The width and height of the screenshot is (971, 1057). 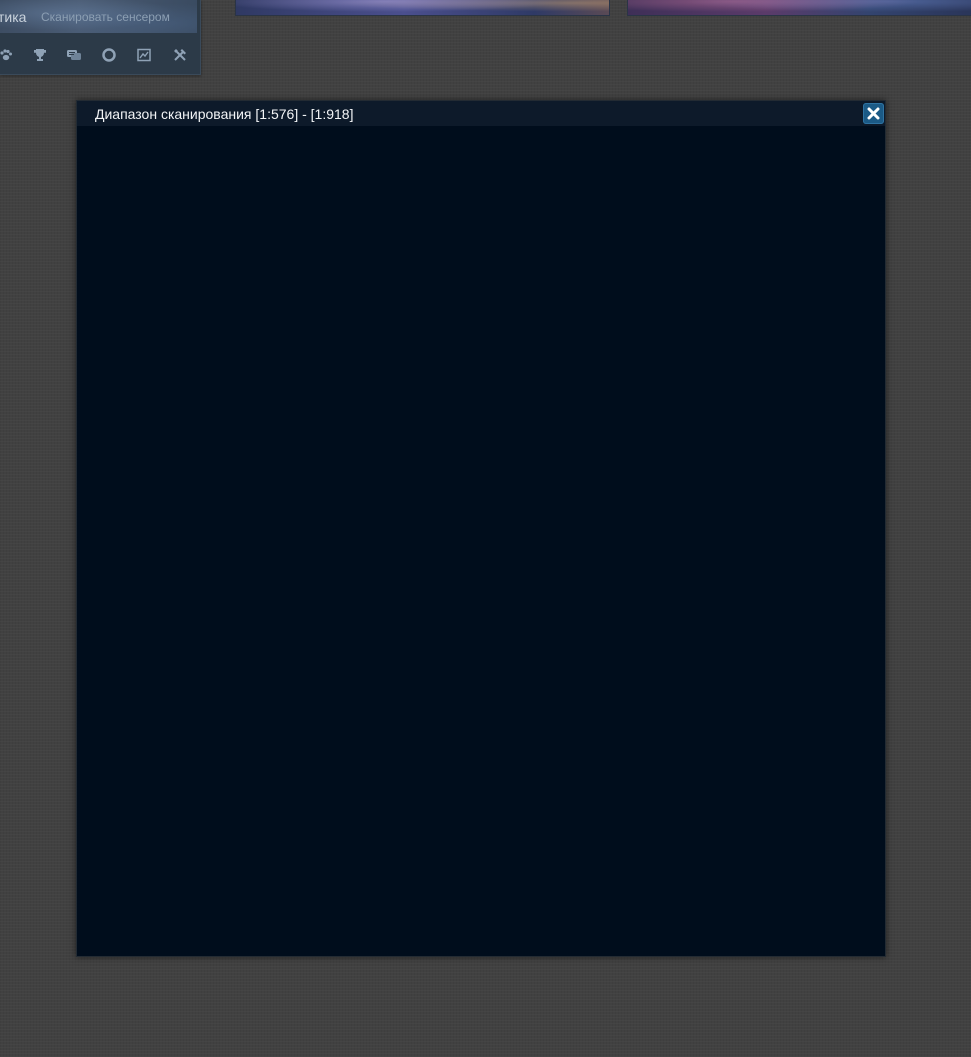 What do you see at coordinates (40, 57) in the screenshot?
I see `trophy-icon` at bounding box center [40, 57].